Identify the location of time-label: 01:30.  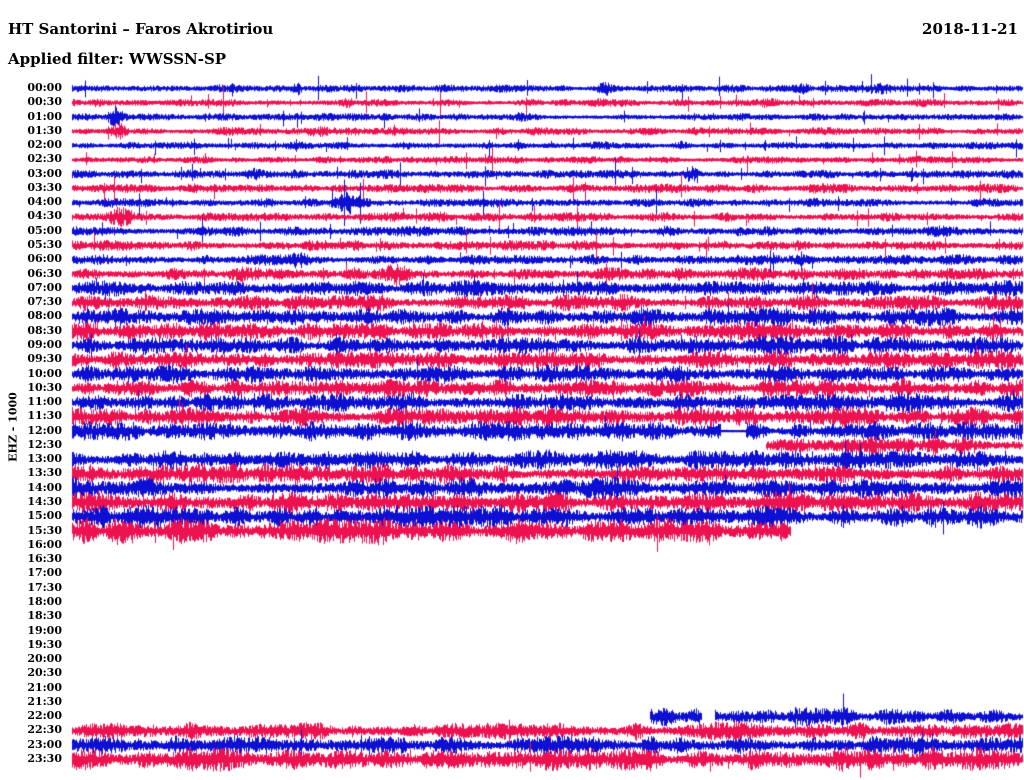
(44, 130).